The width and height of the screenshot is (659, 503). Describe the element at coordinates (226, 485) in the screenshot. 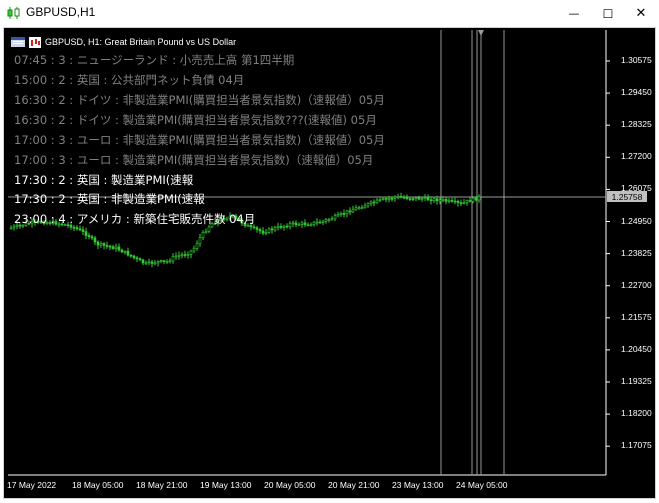

I see `time-tick-label: 19 May 13:00` at that location.